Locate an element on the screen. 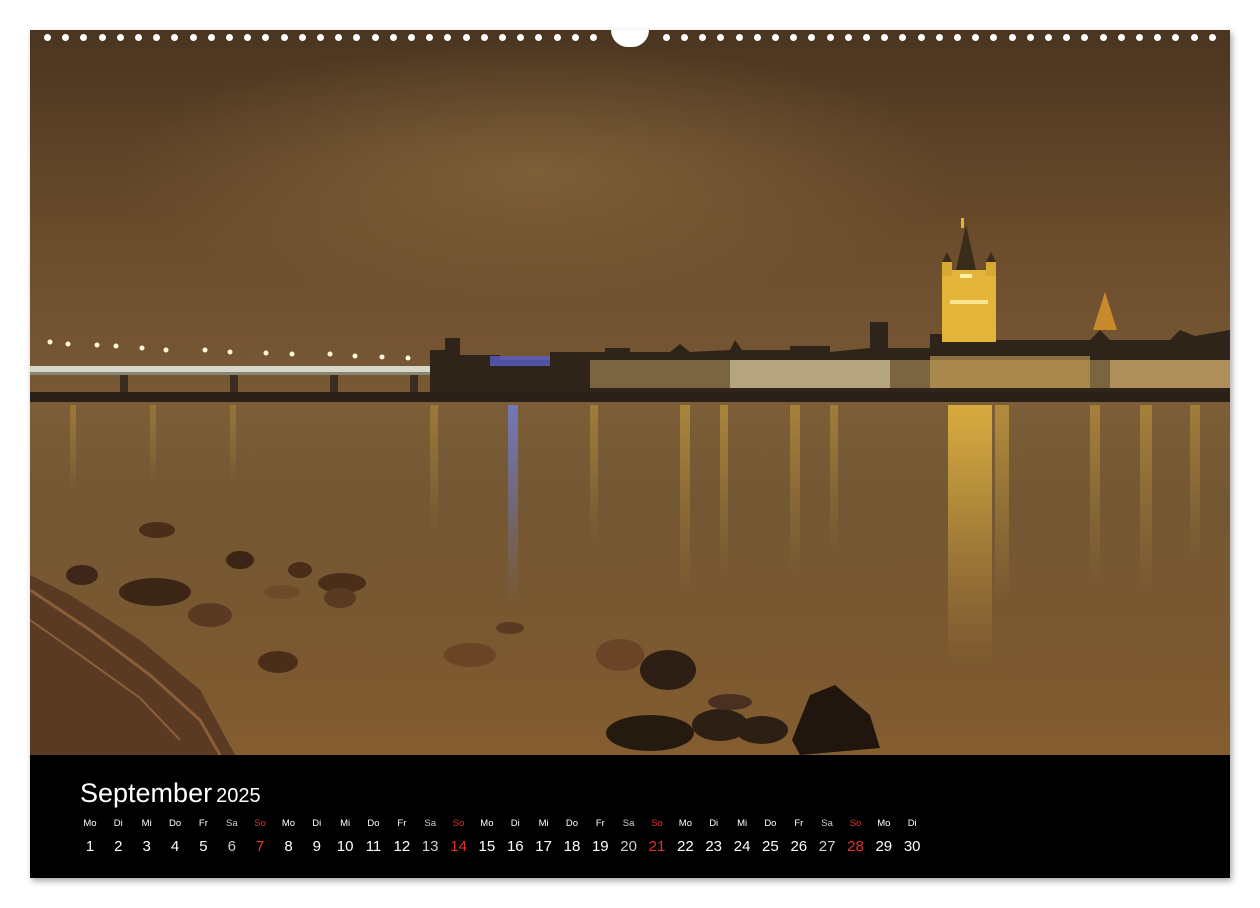 Image resolution: width=1260 pixels, height=908 pixels. day-cell: Di 9 is located at coordinates (317, 837).